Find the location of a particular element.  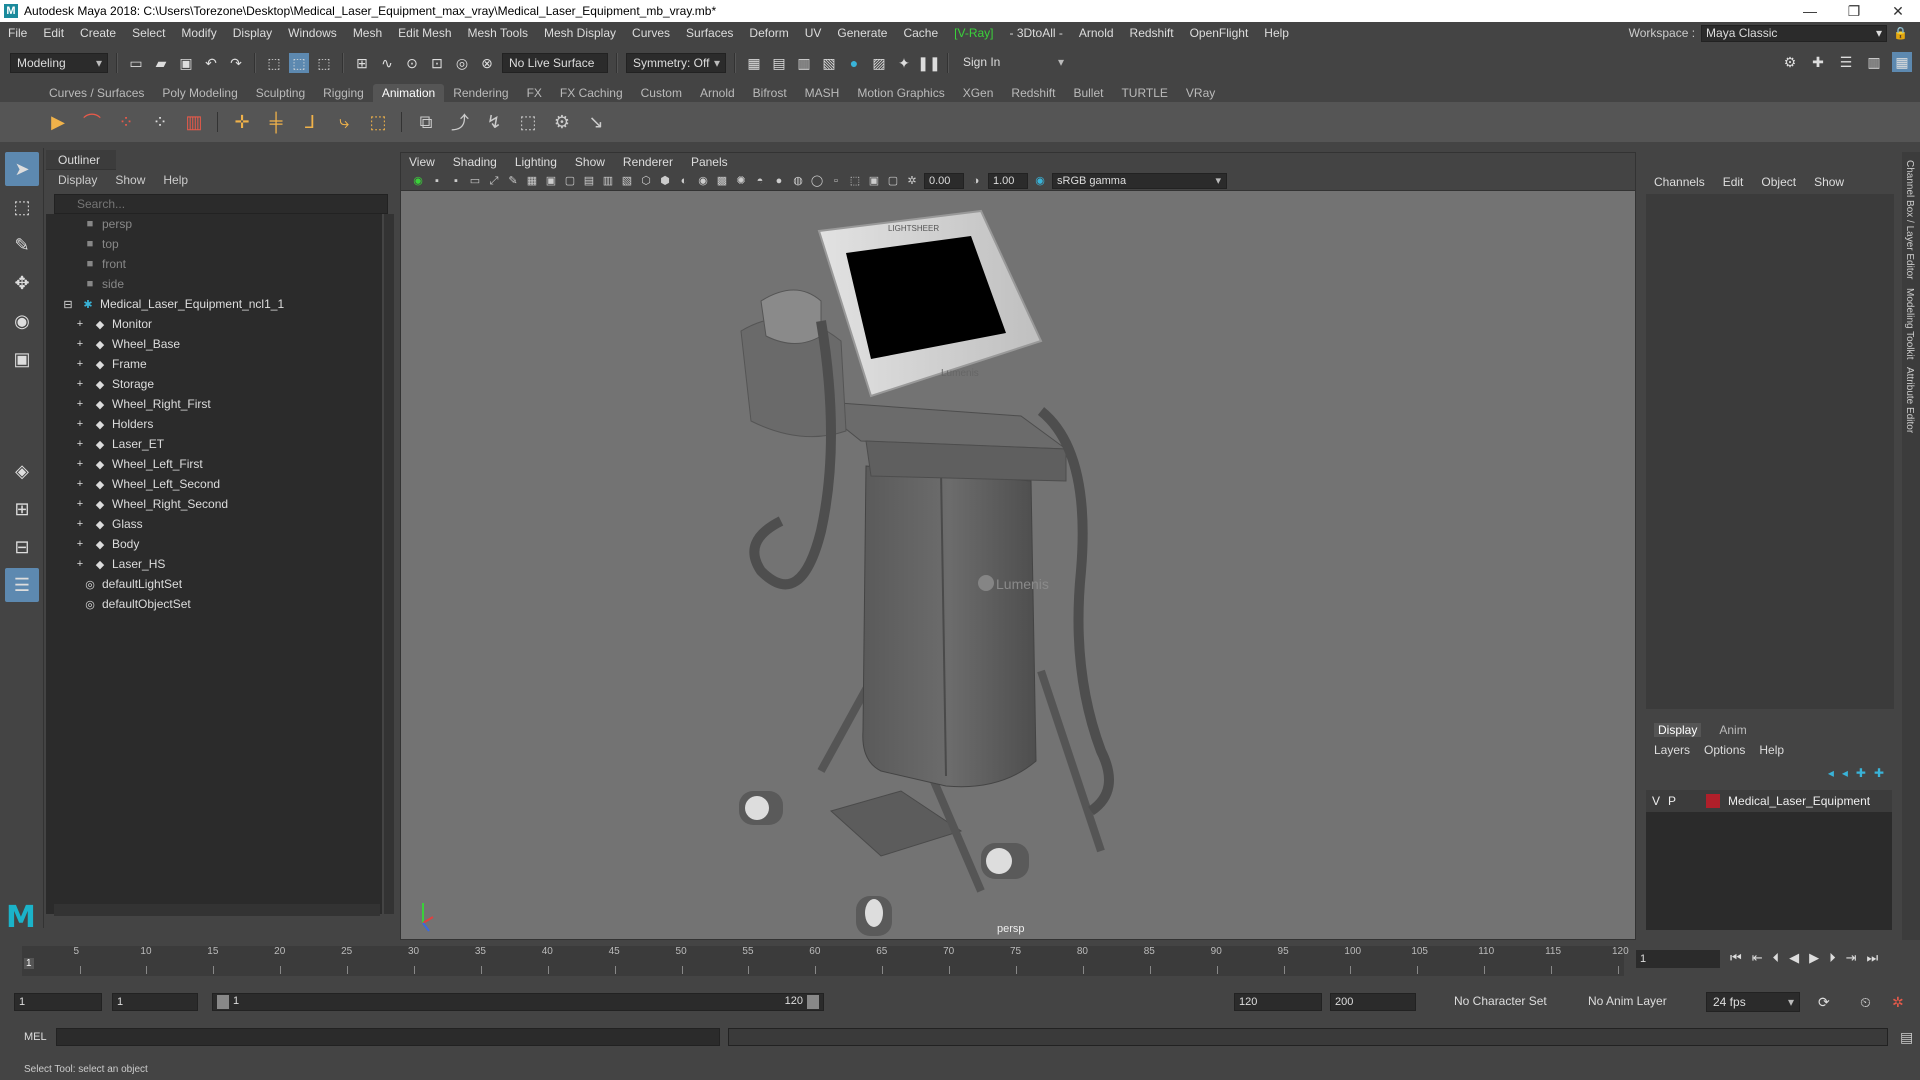

viewport-menu-show: Show is located at coordinates (590, 162).